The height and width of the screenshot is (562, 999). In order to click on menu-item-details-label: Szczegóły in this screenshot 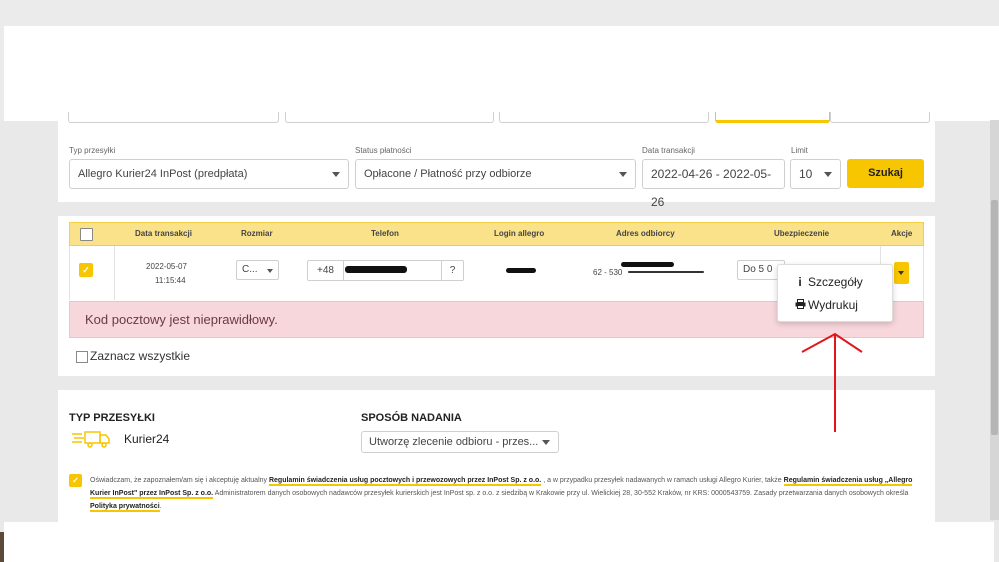, I will do `click(835, 282)`.